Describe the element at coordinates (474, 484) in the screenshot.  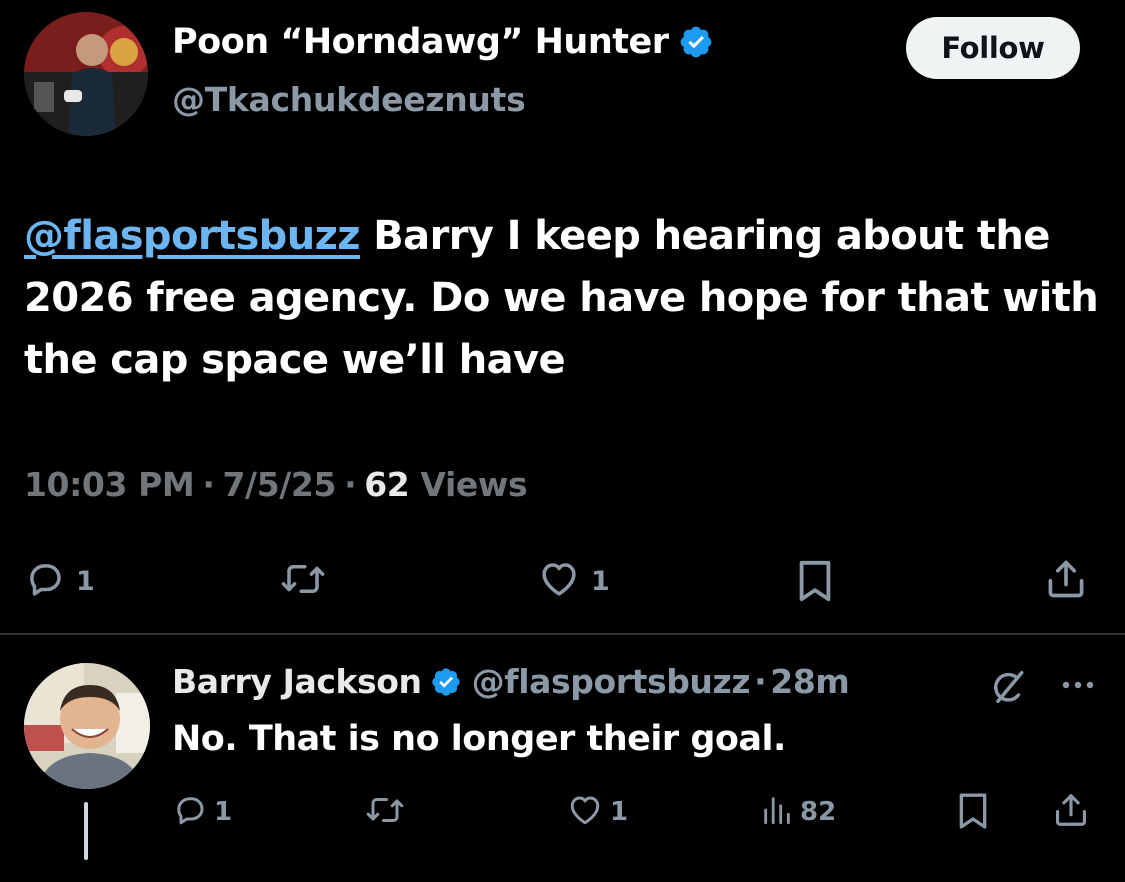
I see `views-label: Views` at that location.